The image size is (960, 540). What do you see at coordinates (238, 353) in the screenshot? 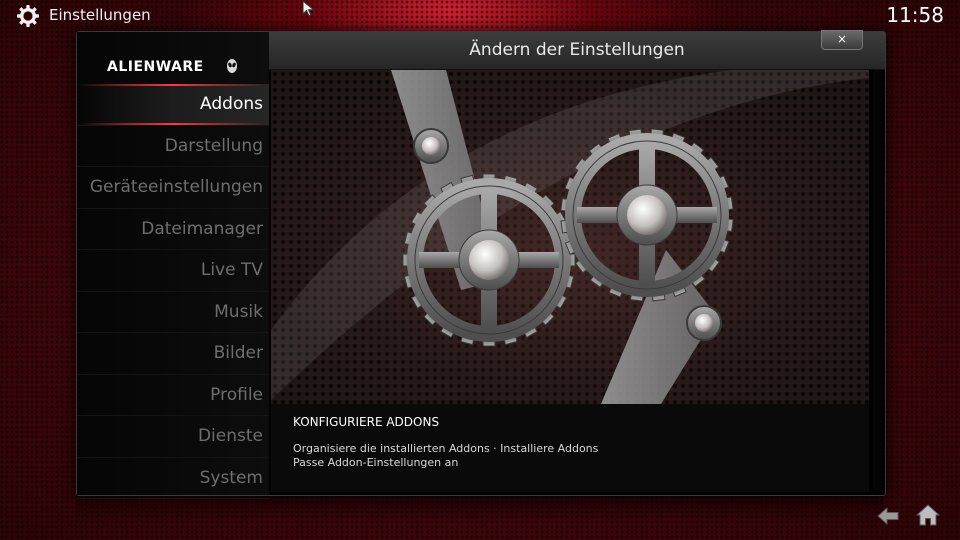
I see `sidebar-item-label: Bilder` at bounding box center [238, 353].